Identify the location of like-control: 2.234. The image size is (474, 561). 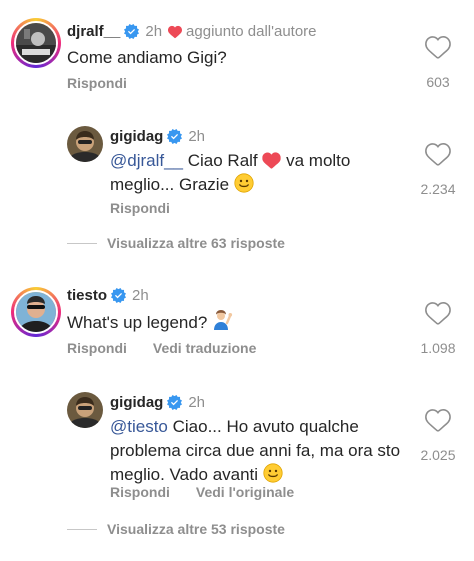
(438, 170).